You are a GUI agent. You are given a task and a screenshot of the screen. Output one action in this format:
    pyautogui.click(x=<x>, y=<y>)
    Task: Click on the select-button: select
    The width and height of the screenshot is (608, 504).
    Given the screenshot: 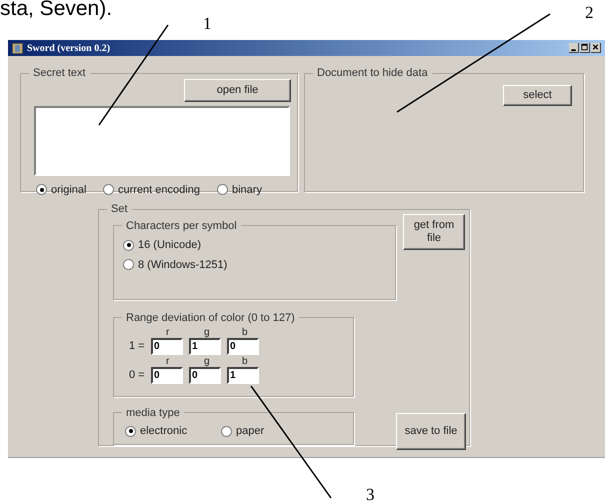 What is the action you would take?
    pyautogui.click(x=537, y=95)
    